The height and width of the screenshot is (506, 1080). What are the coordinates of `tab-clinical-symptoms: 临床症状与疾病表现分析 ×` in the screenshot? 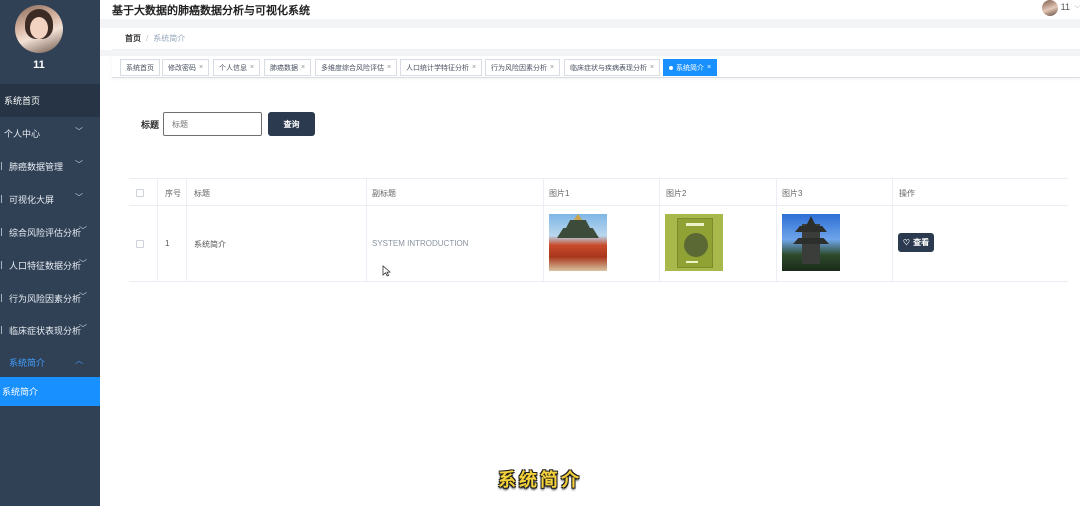 It's located at (612, 67).